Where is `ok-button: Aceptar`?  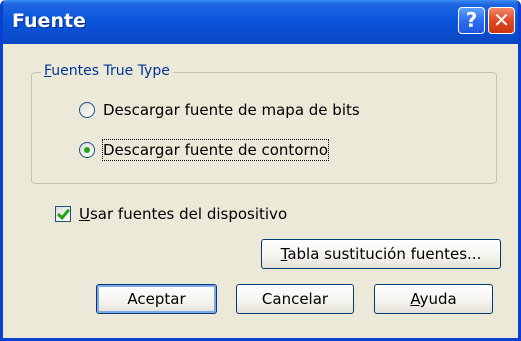 ok-button: Aceptar is located at coordinates (156, 299).